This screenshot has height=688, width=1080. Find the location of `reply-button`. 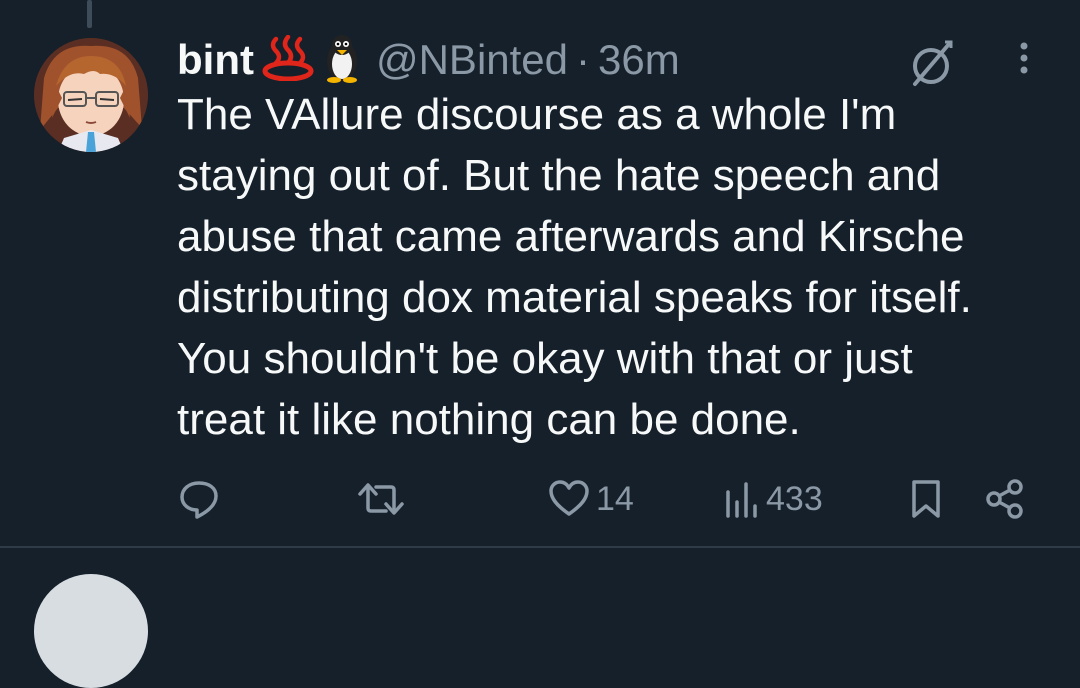

reply-button is located at coordinates (199, 499).